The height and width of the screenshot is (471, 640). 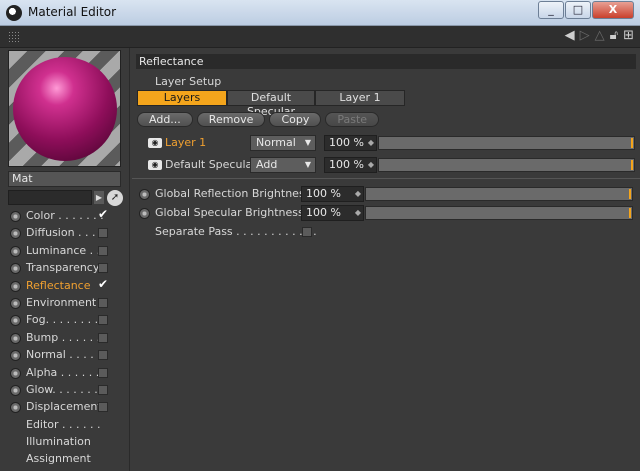 I want to click on pointer-icon: ➚, so click(x=115, y=198).